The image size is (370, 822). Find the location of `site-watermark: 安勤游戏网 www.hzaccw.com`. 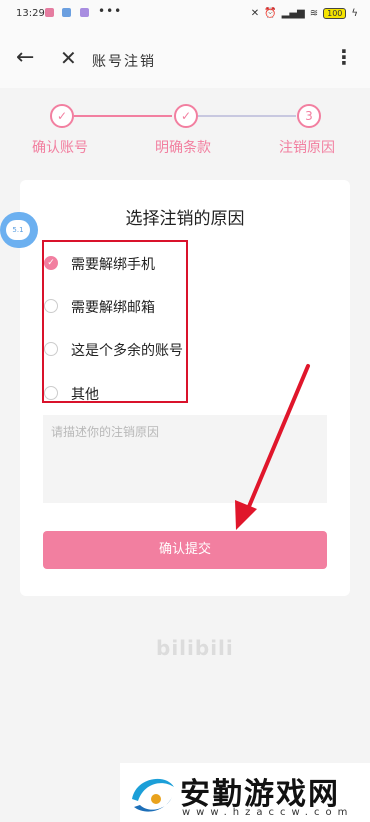

site-watermark: 安勤游戏网 www.hzaccw.com is located at coordinates (245, 792).